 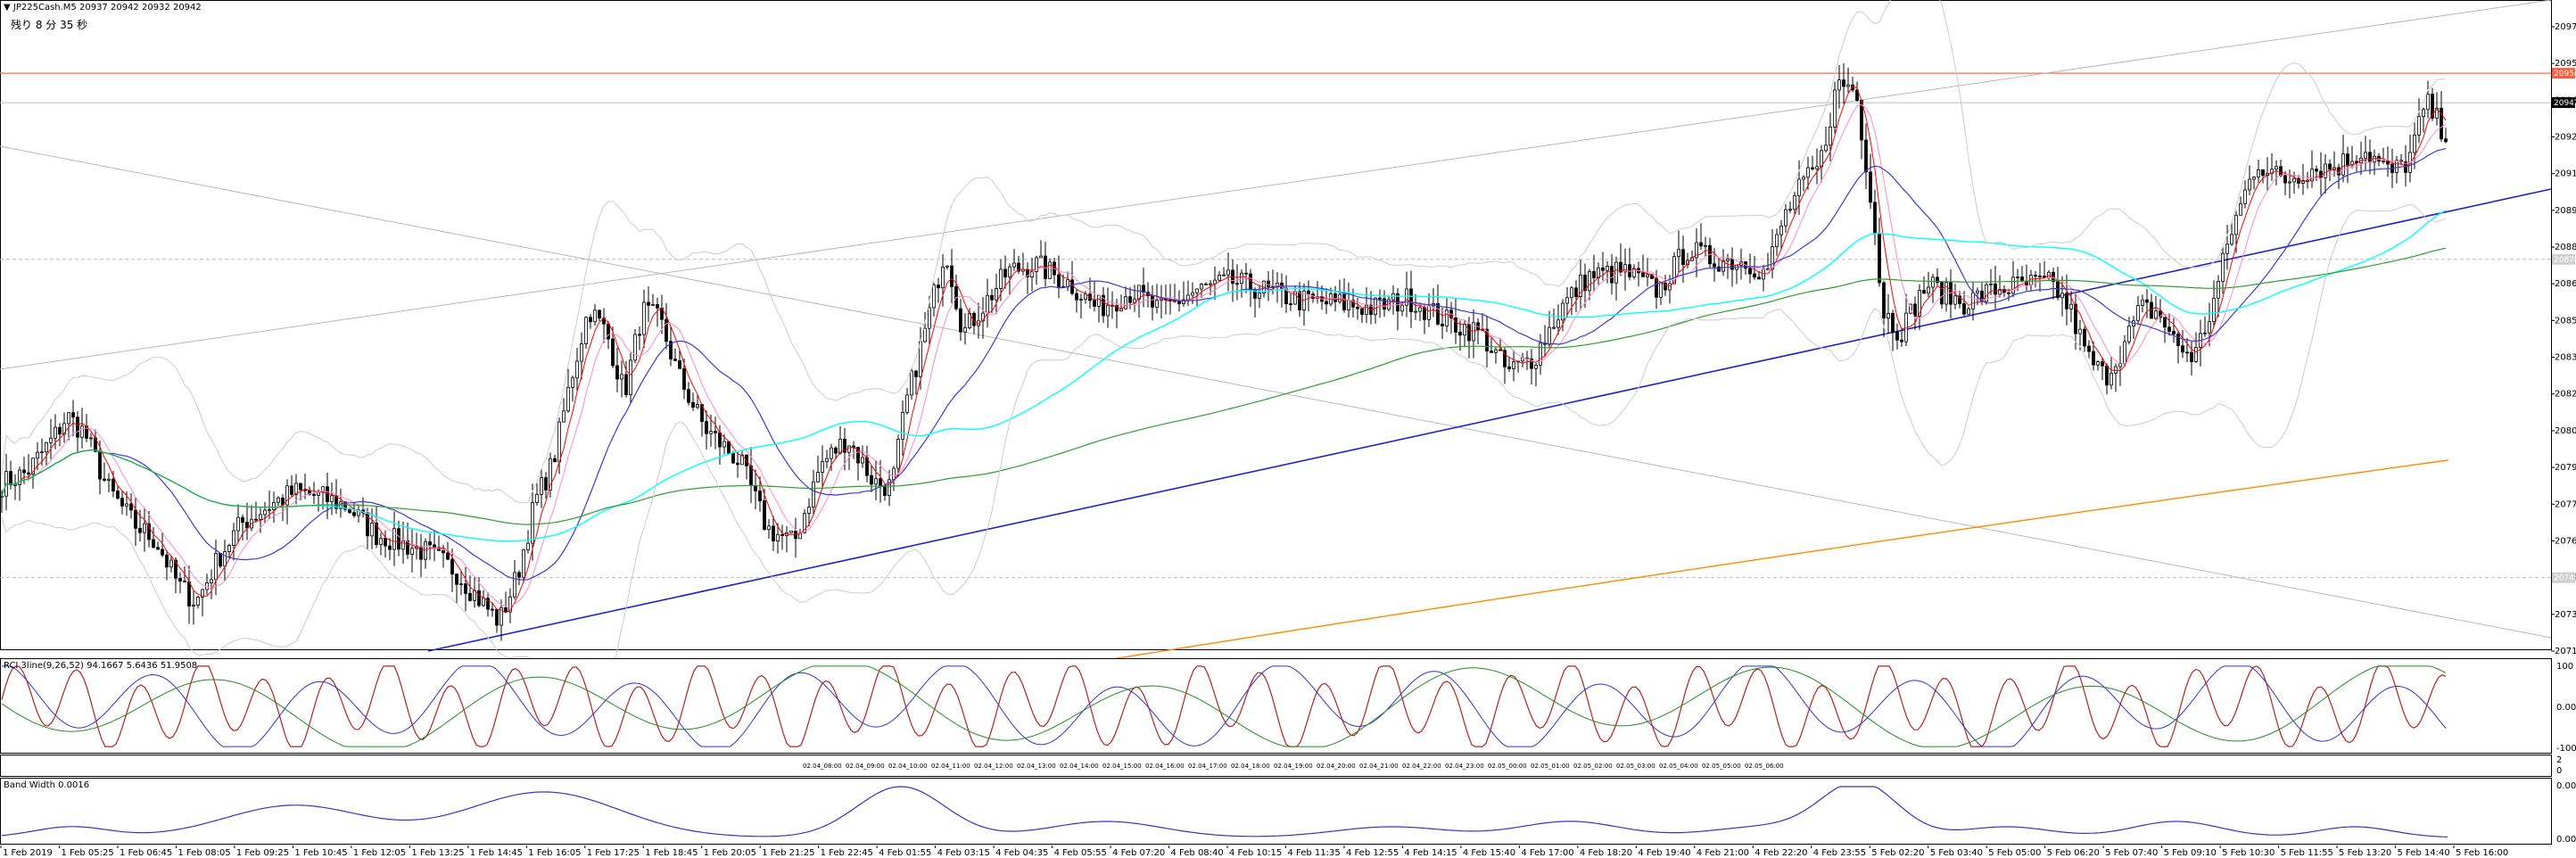 What do you see at coordinates (1293, 766) in the screenshot?
I see `session-time-label: 02.04_19:00` at bounding box center [1293, 766].